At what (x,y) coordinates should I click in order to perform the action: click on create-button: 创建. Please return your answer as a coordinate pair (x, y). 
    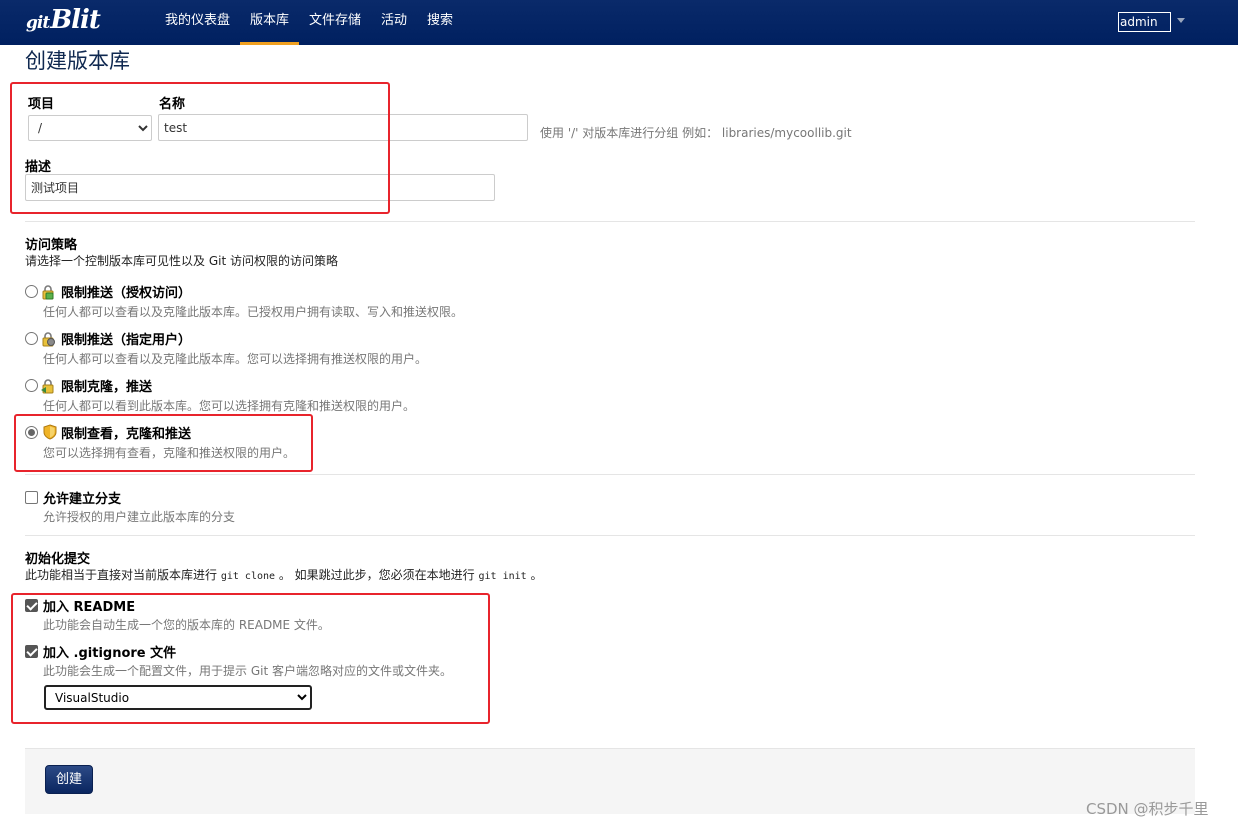
    Looking at the image, I should click on (69, 779).